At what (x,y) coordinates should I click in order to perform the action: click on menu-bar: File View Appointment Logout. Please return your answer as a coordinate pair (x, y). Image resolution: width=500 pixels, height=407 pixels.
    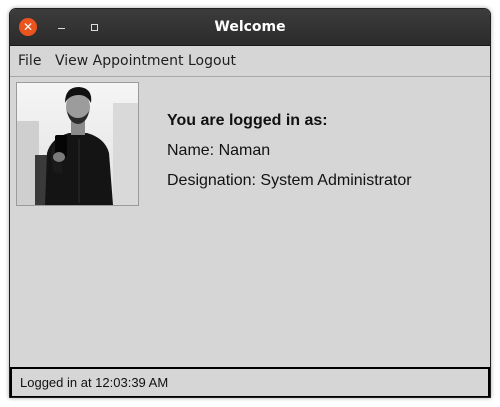
    Looking at the image, I should click on (250, 61).